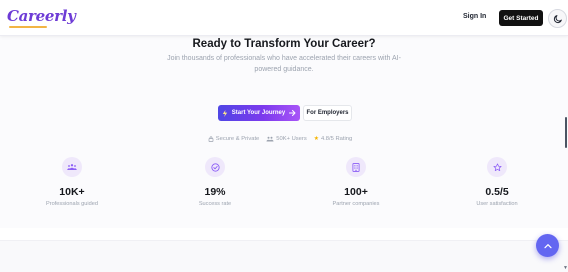 The width and height of the screenshot is (568, 272). What do you see at coordinates (284, 256) in the screenshot?
I see `next-section` at bounding box center [284, 256].